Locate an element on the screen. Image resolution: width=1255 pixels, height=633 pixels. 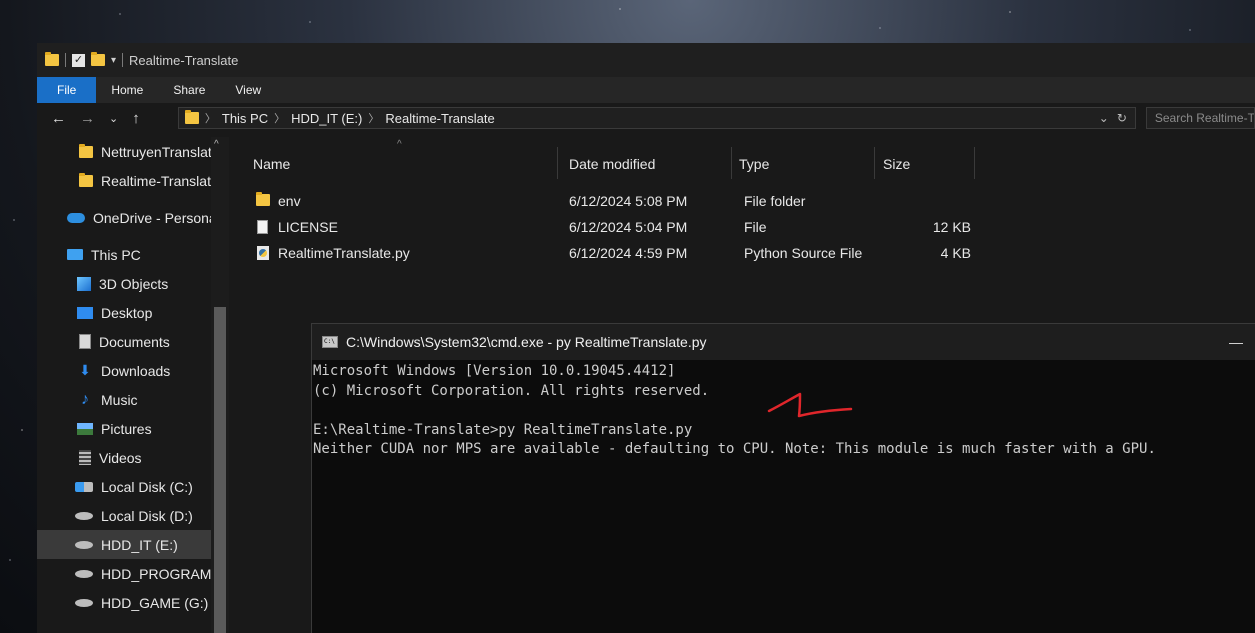
sidebar-item-local-disk-c: Local Disk (C:) is located at coordinates (133, 486).